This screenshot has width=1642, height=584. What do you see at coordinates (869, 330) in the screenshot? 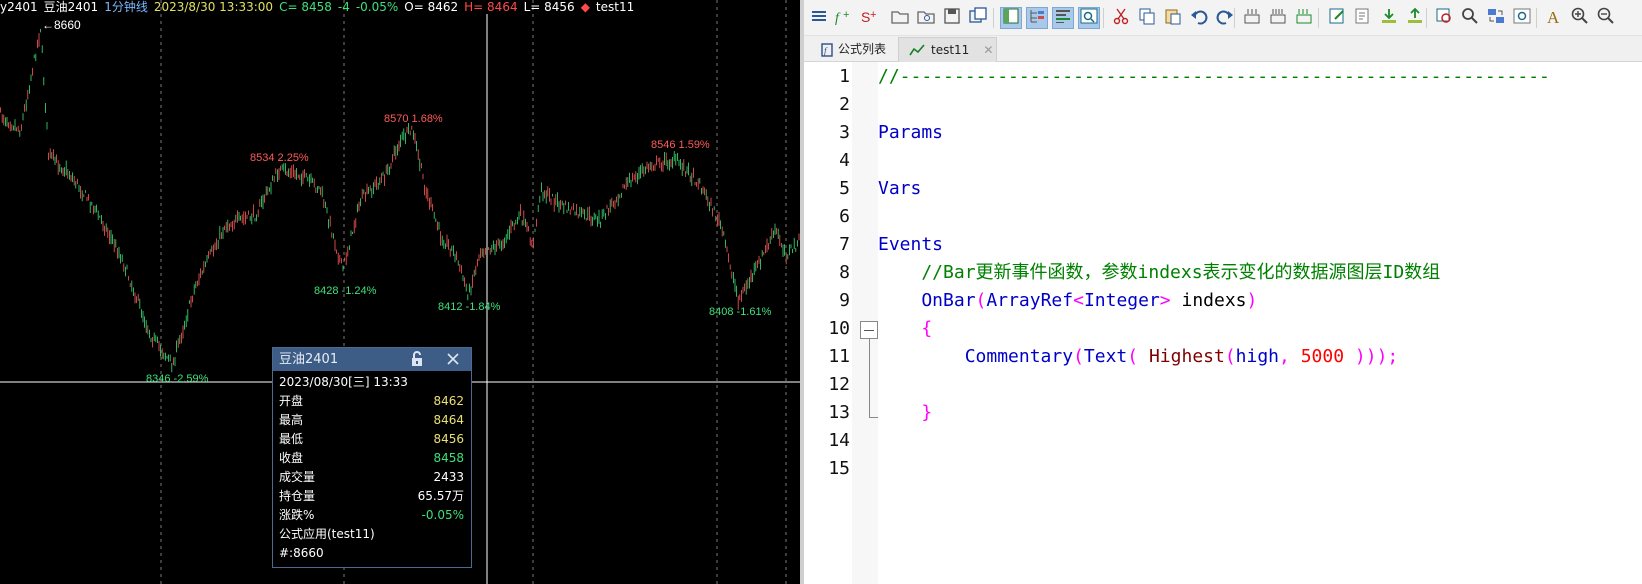
I see `fold-toggle-icon` at bounding box center [869, 330].